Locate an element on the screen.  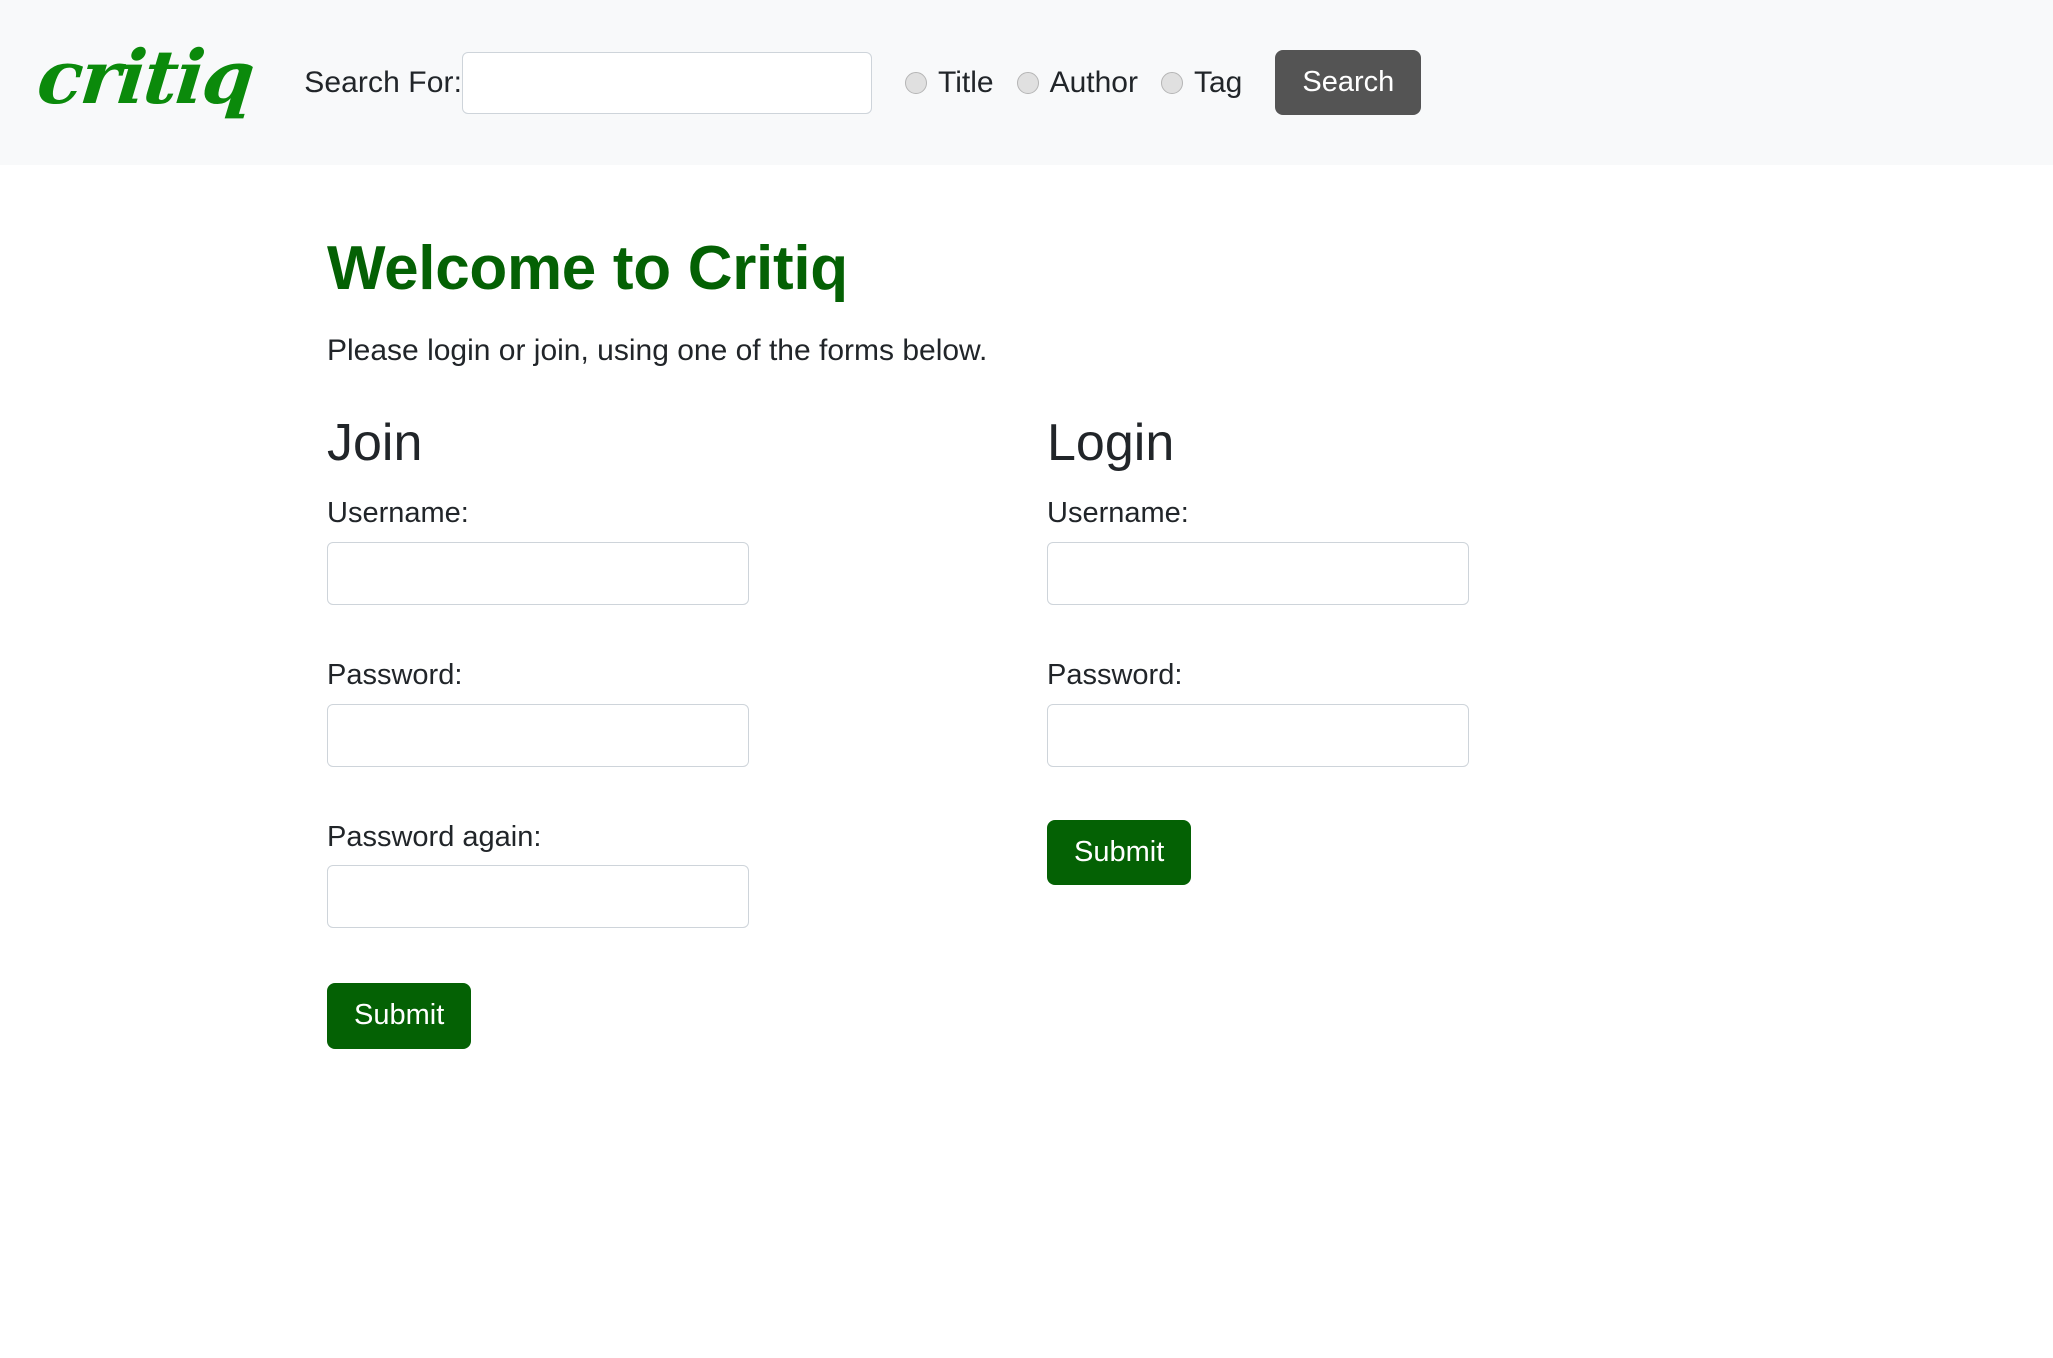
join-password-again-label: Password again: is located at coordinates (434, 836).